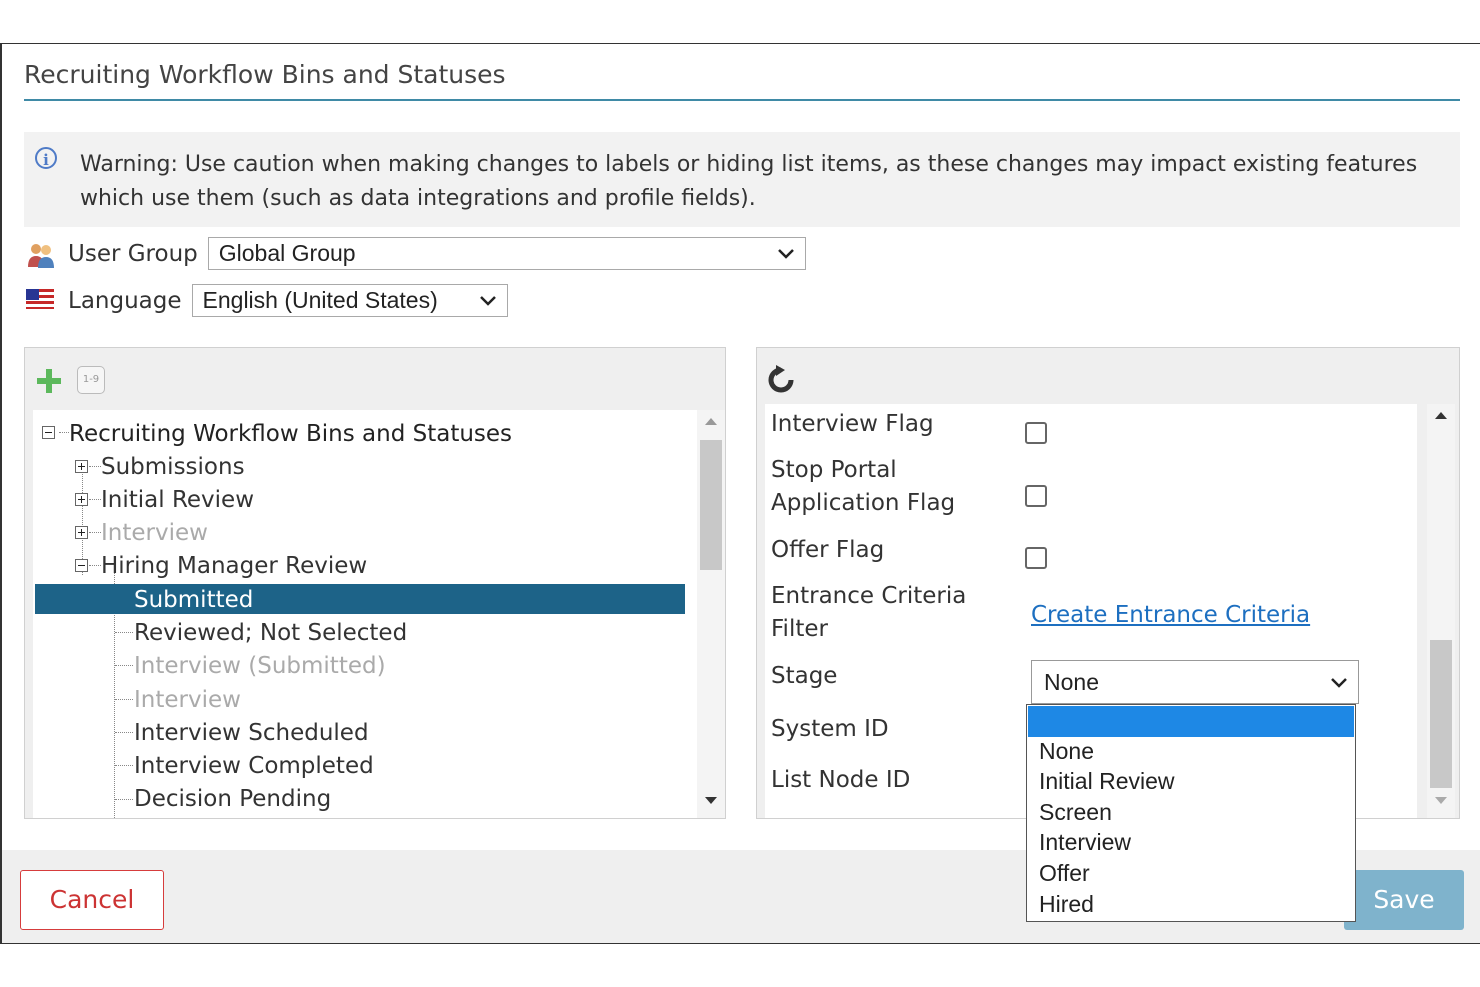  Describe the element at coordinates (91, 380) in the screenshot. I see `sort-icon: 1-9` at that location.